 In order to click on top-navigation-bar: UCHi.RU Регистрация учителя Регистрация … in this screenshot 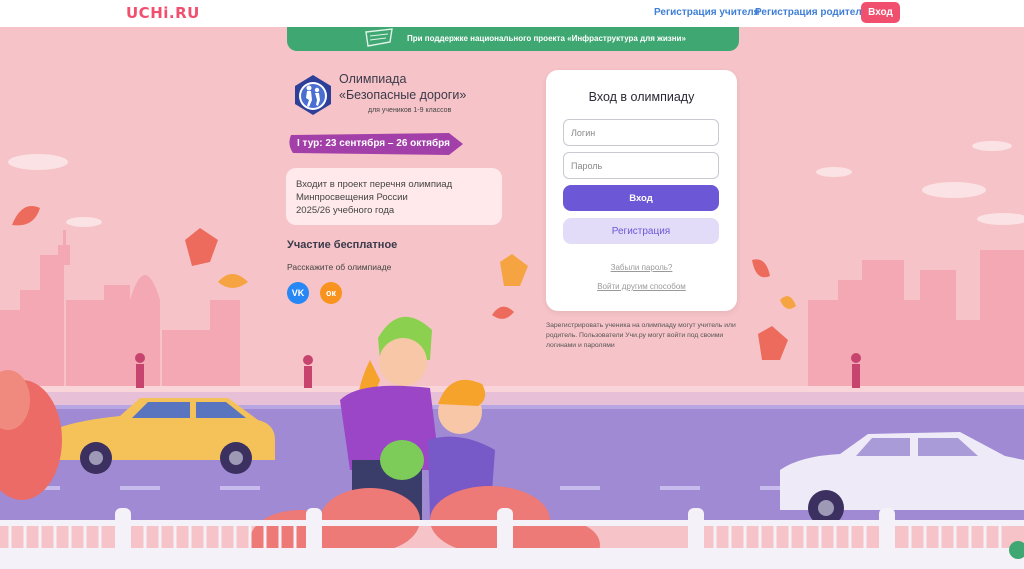, I will do `click(512, 13)`.